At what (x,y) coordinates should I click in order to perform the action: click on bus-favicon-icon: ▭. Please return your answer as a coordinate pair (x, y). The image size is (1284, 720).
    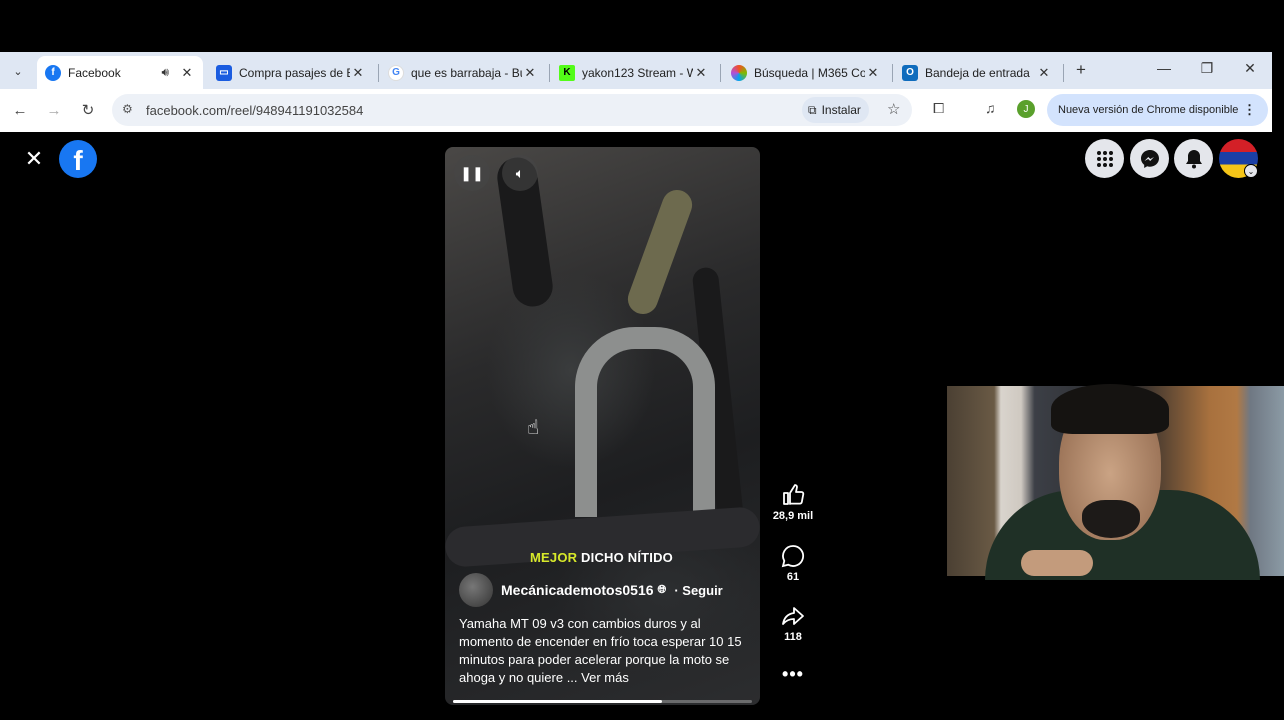
    Looking at the image, I should click on (224, 72).